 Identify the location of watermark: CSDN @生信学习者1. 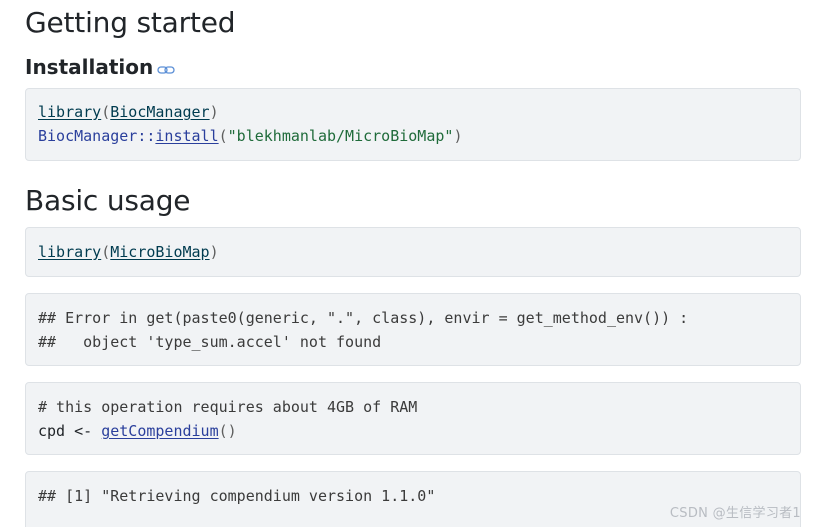
(735, 513).